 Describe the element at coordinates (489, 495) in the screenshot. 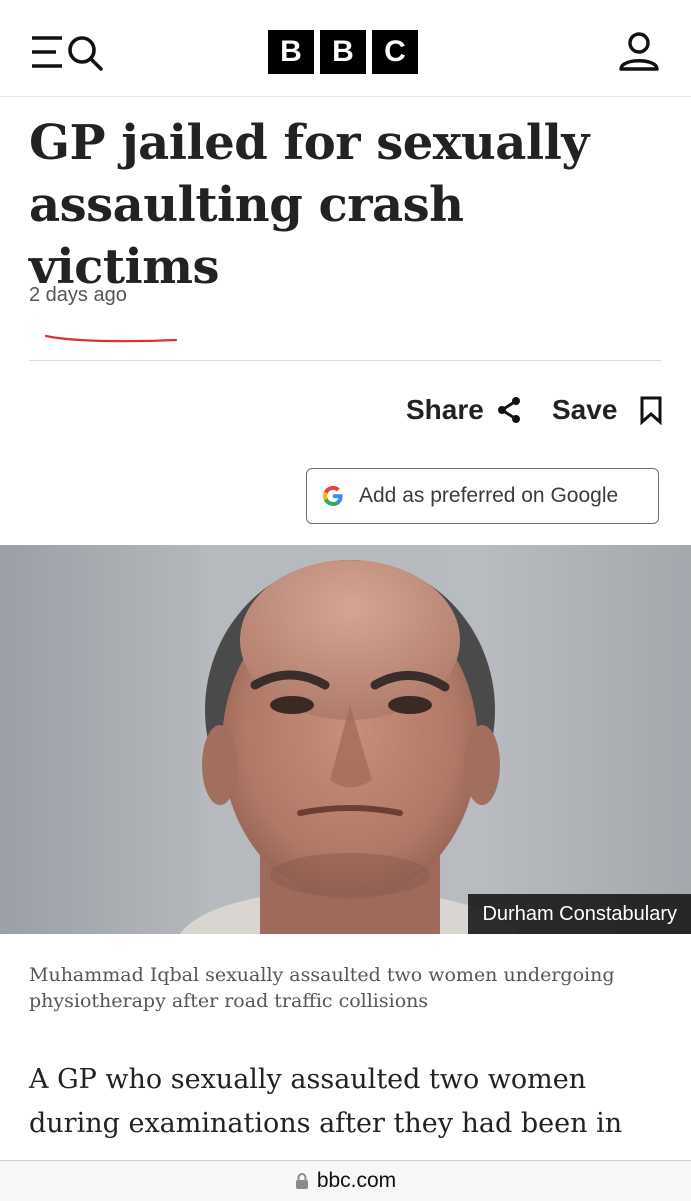

I see `google-button-label: Add as preferred on Google` at that location.